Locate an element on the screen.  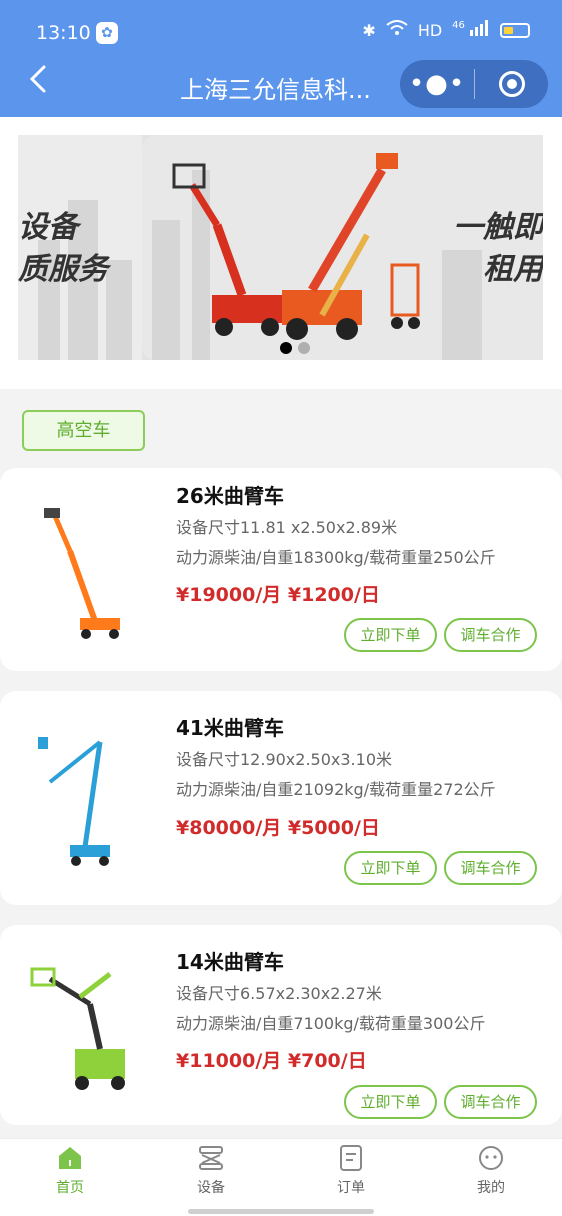
app-notification-icon: ✿ is located at coordinates (107, 33).